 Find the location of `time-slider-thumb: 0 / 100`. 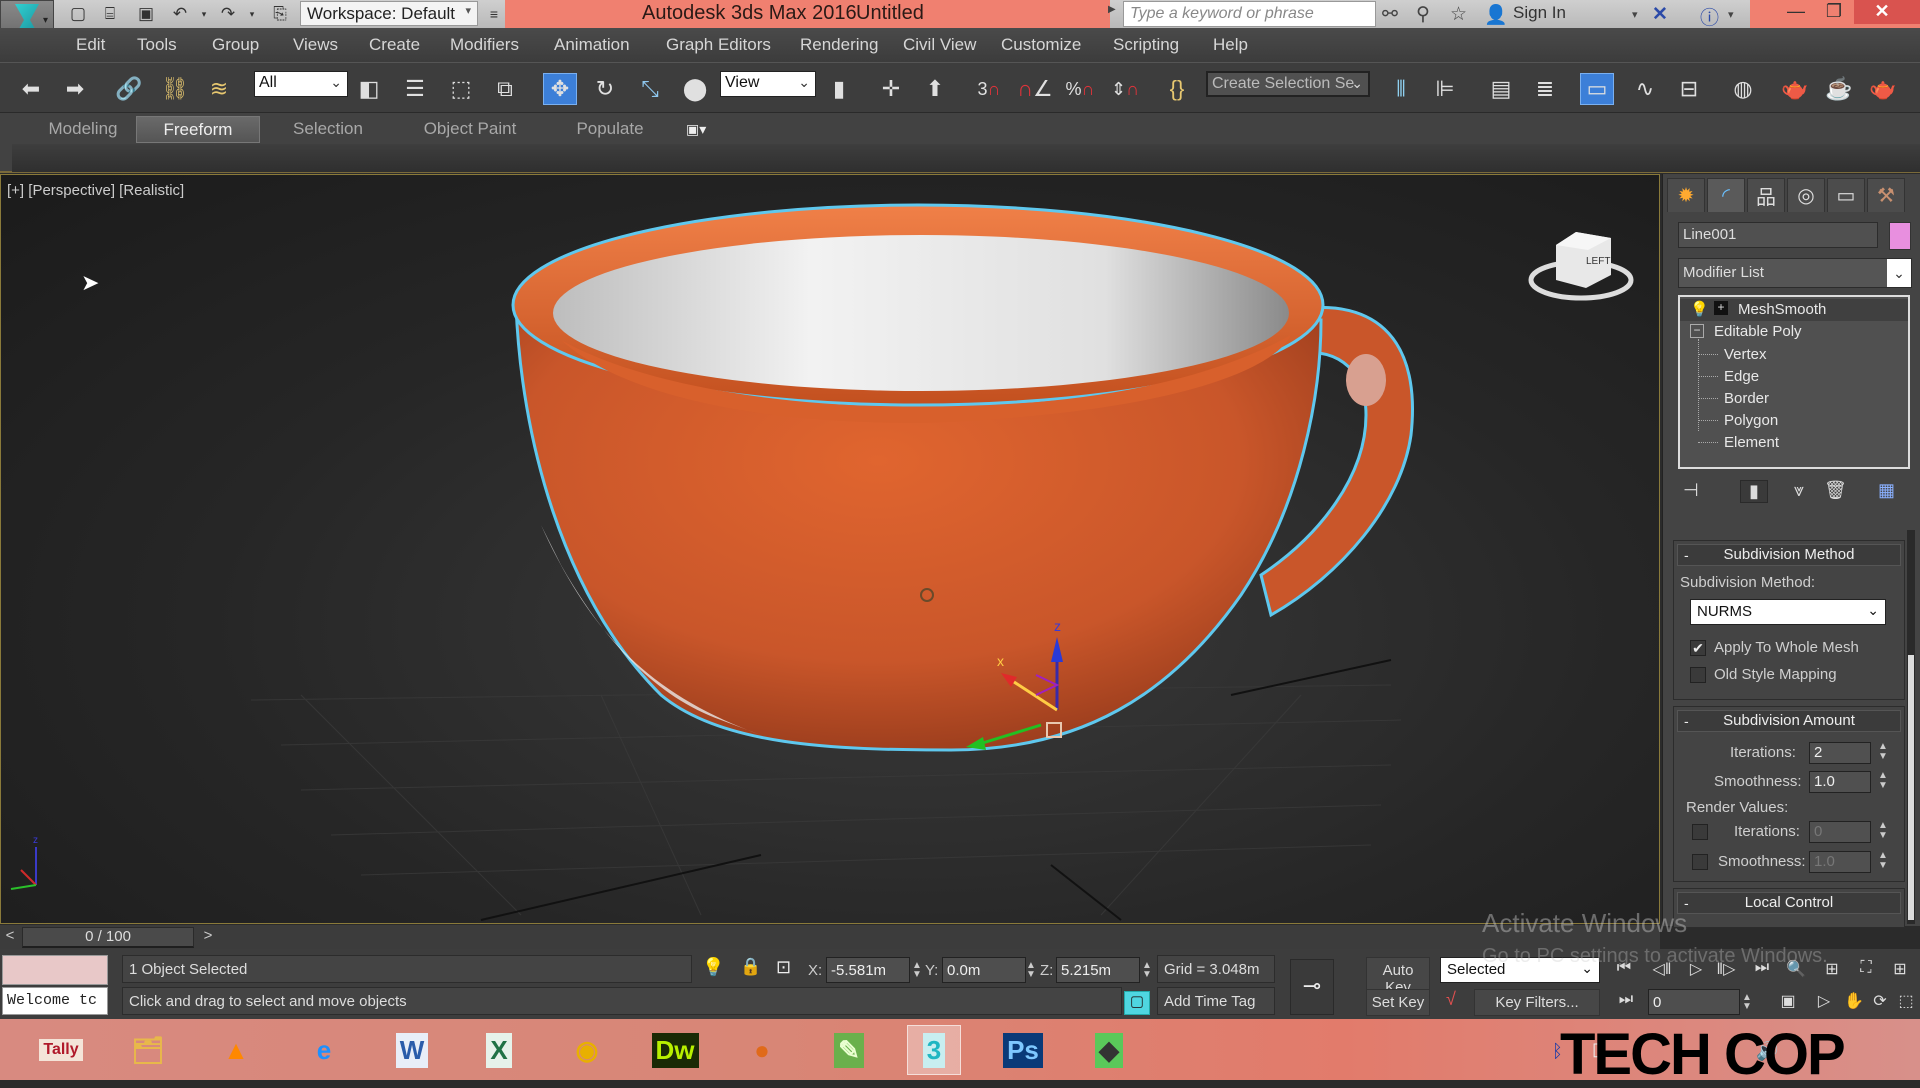

time-slider-thumb: 0 / 100 is located at coordinates (108, 937).